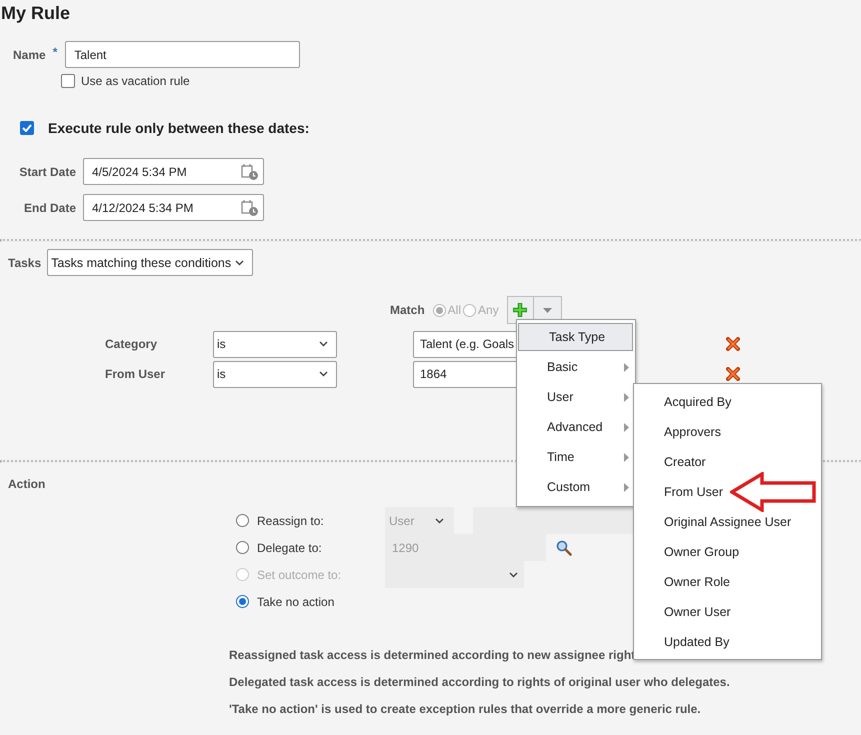  Describe the element at coordinates (179, 128) in the screenshot. I see `checkbox-label: Execute rule only between these dates:` at that location.